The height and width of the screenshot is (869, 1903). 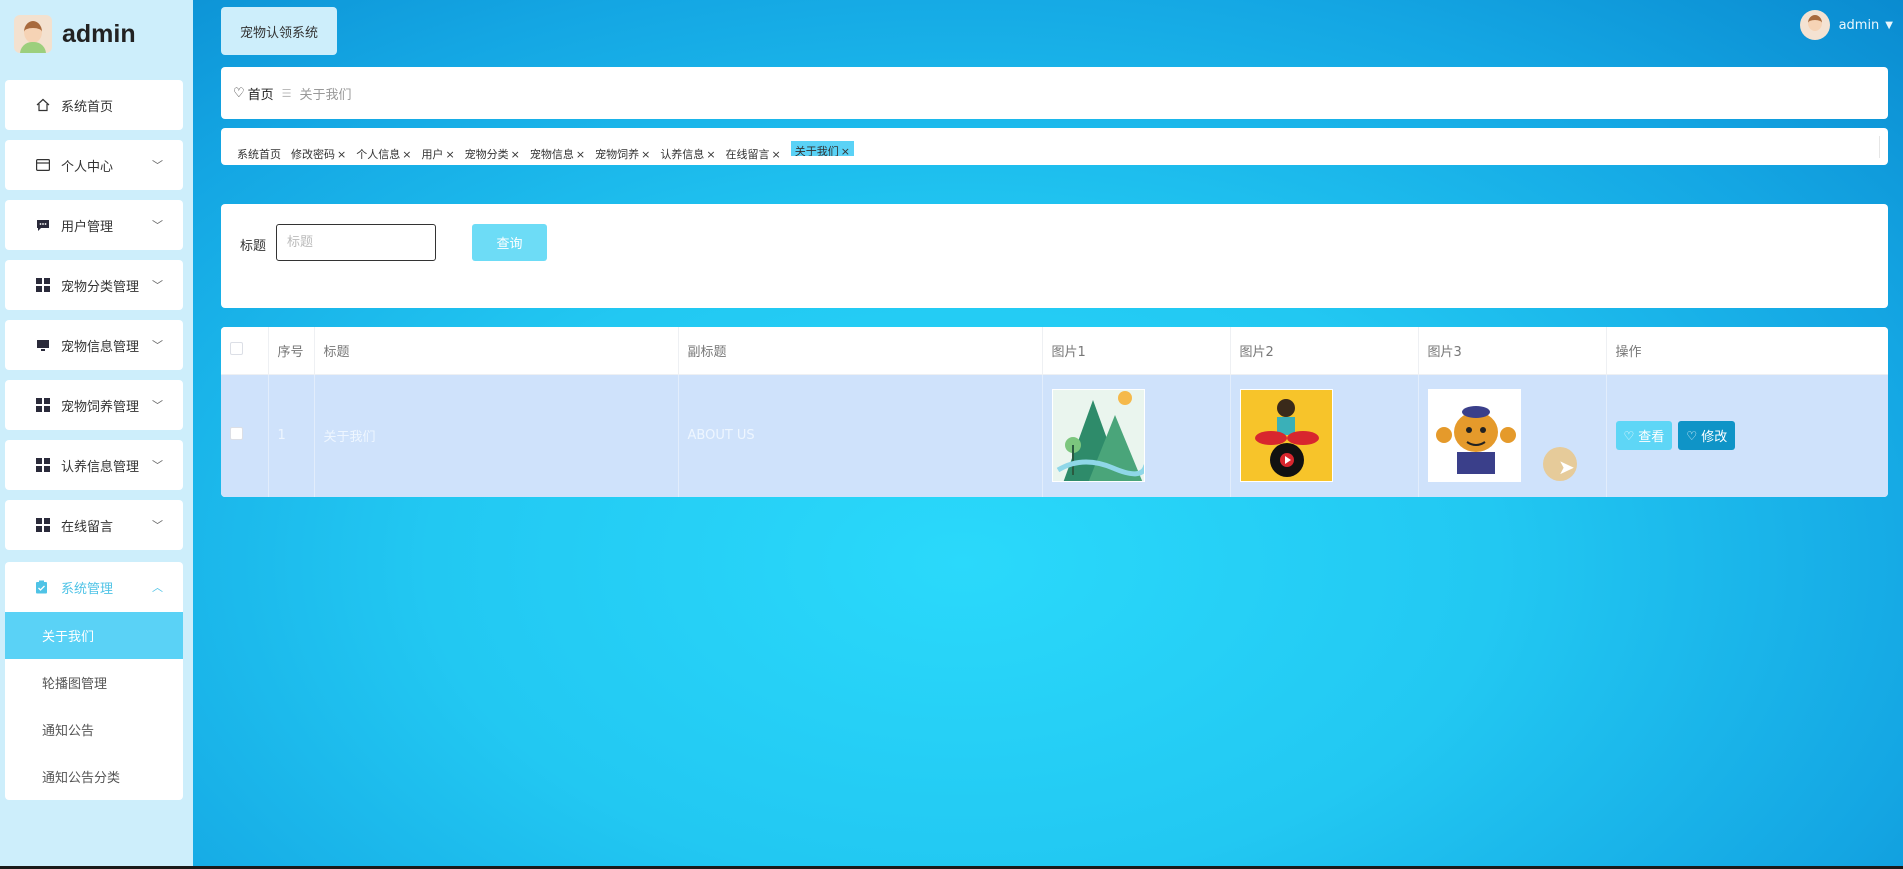 What do you see at coordinates (157, 587) in the screenshot?
I see `chevron-up-icon: ︿` at bounding box center [157, 587].